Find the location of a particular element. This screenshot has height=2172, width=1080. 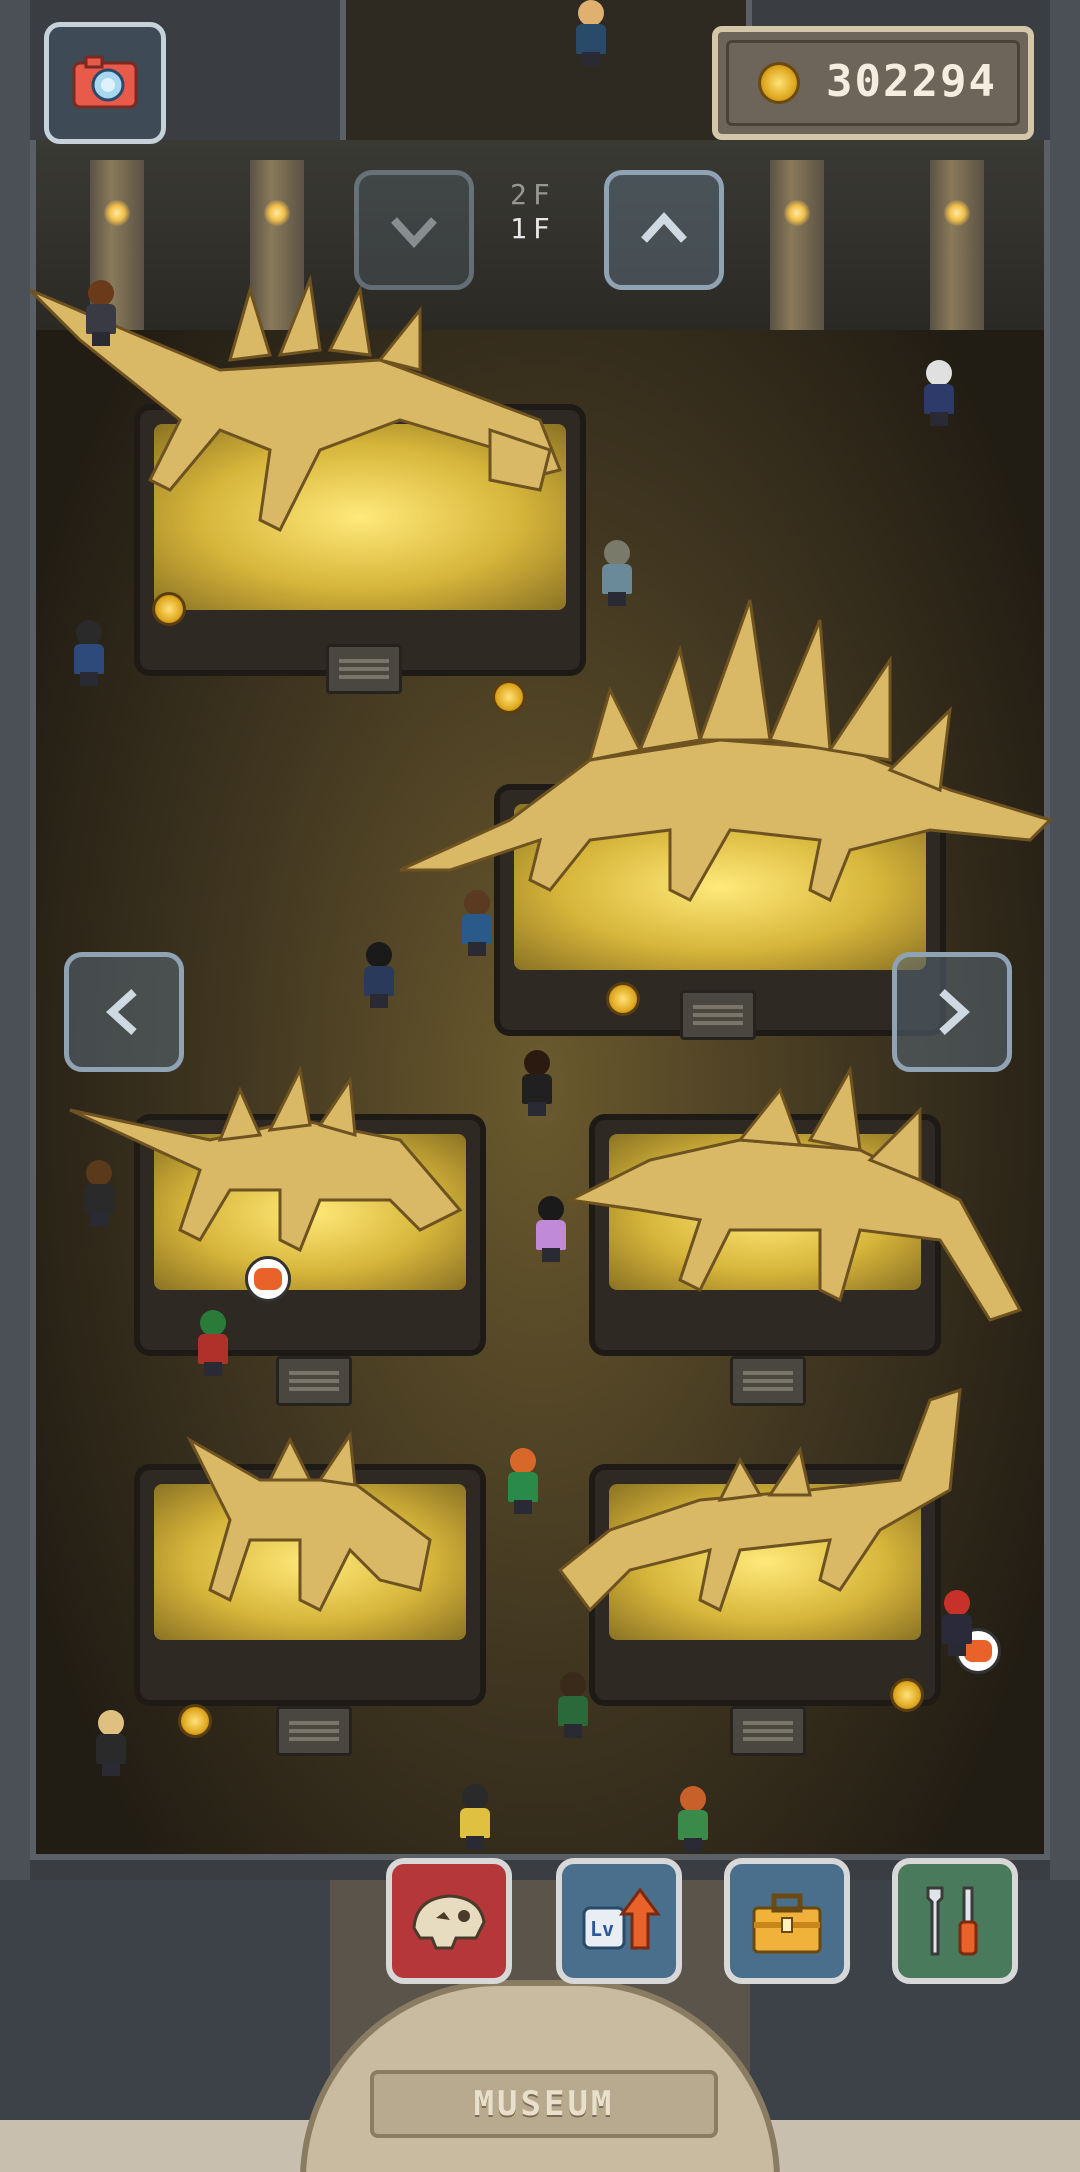

coin-amount: 302294 is located at coordinates (911, 81).